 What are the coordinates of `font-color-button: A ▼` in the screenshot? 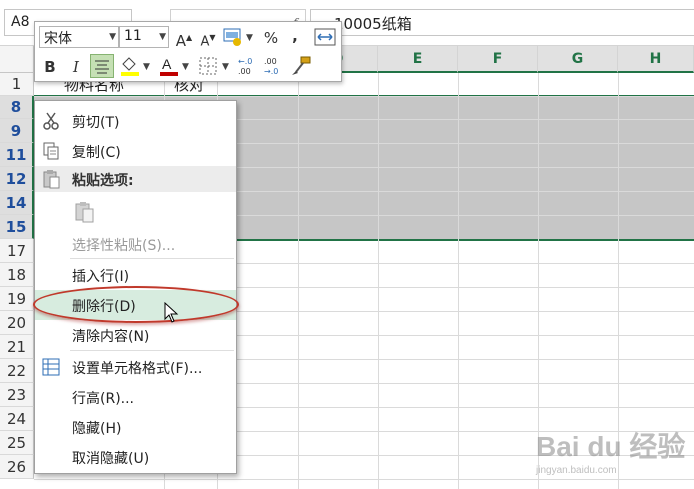 It's located at (175, 66).